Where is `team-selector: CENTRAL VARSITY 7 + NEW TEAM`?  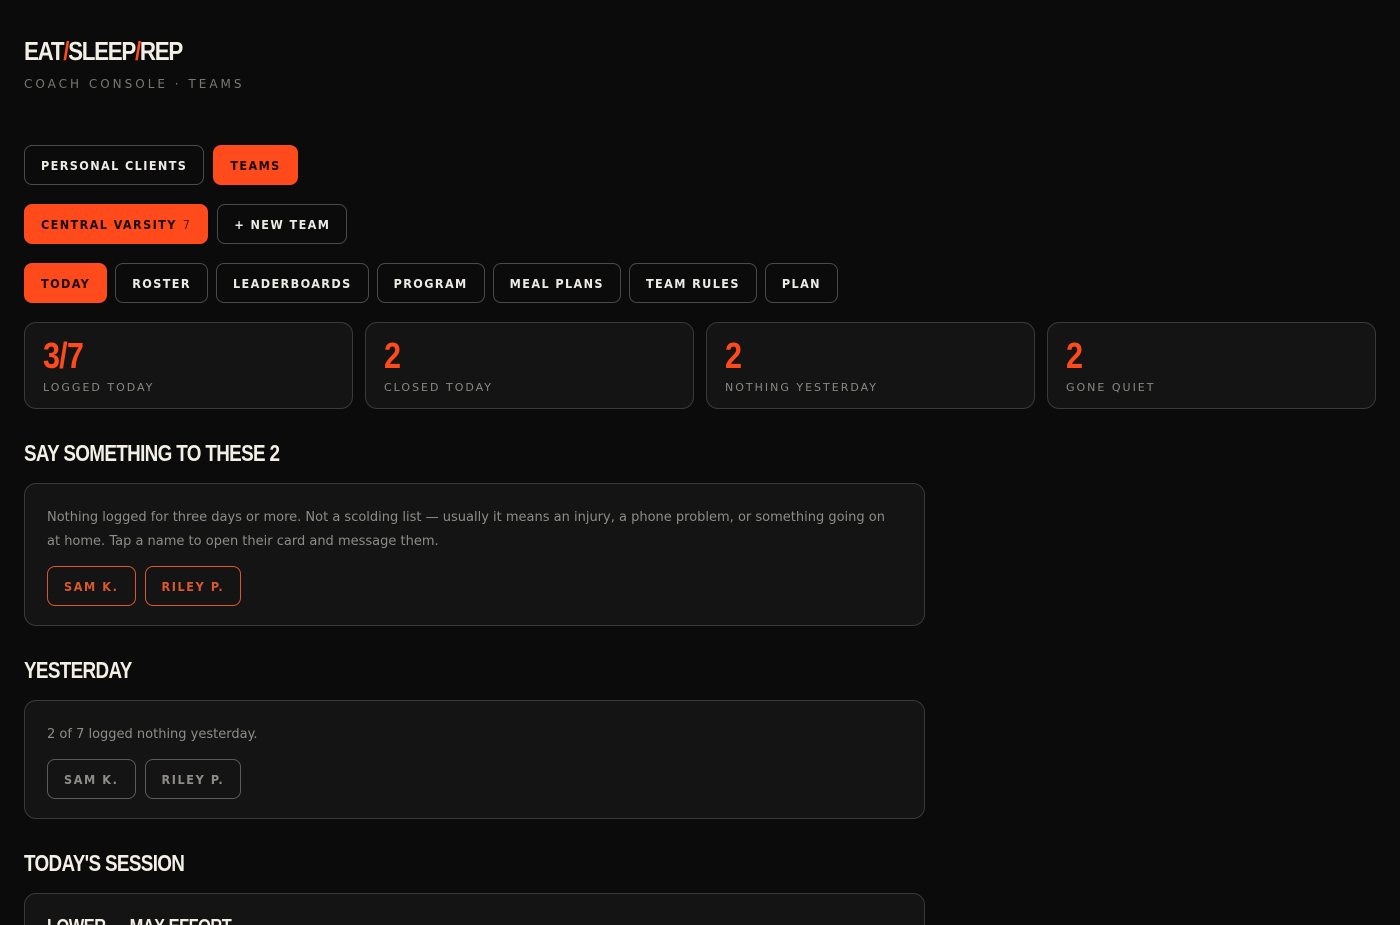 team-selector: CENTRAL VARSITY 7 + NEW TEAM is located at coordinates (186, 224).